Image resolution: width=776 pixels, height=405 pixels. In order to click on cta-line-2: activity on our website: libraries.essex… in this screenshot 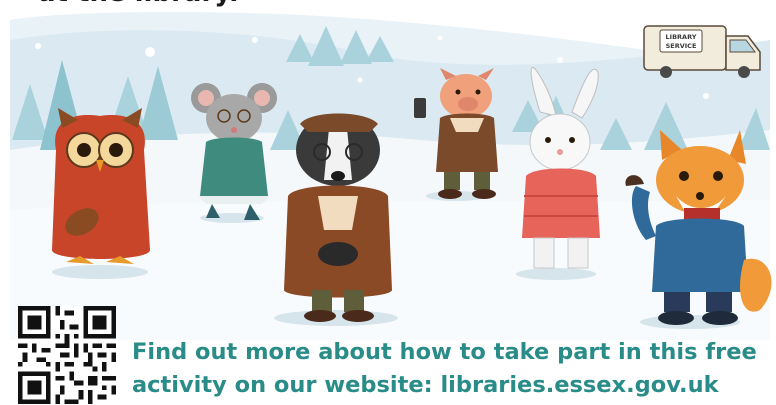, I will do `click(425, 385)`.